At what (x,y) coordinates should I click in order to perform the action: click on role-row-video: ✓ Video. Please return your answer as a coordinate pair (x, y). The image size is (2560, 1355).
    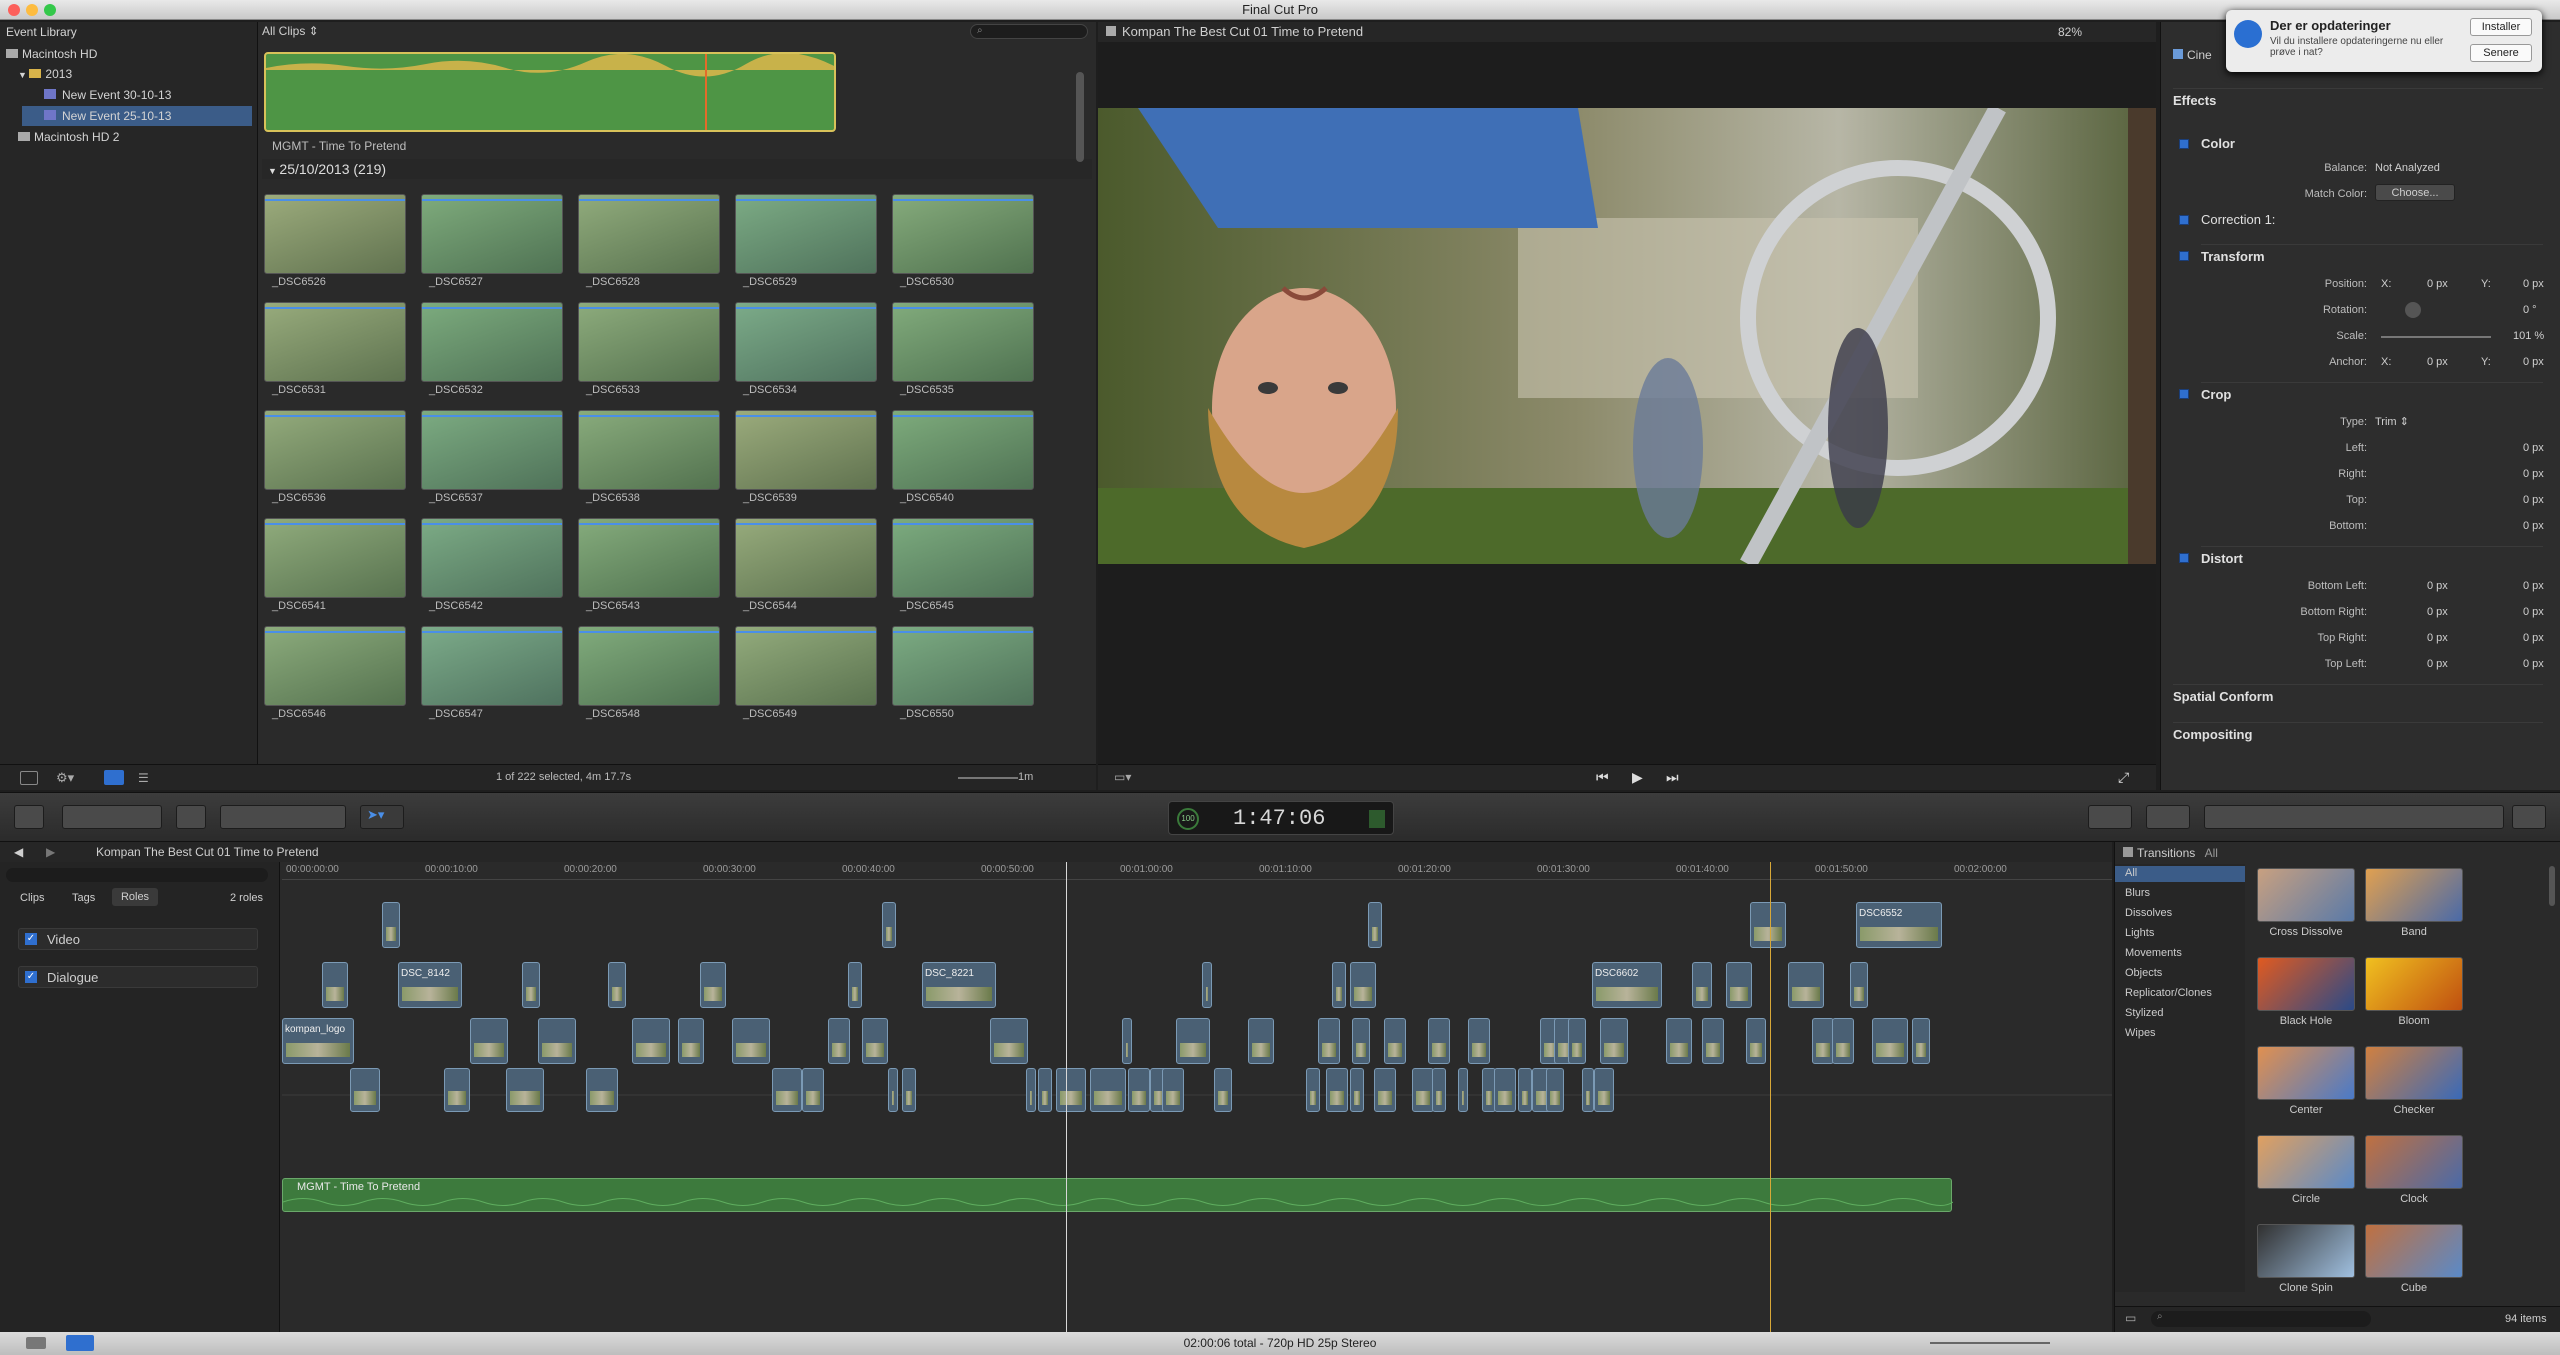
    Looking at the image, I should click on (138, 939).